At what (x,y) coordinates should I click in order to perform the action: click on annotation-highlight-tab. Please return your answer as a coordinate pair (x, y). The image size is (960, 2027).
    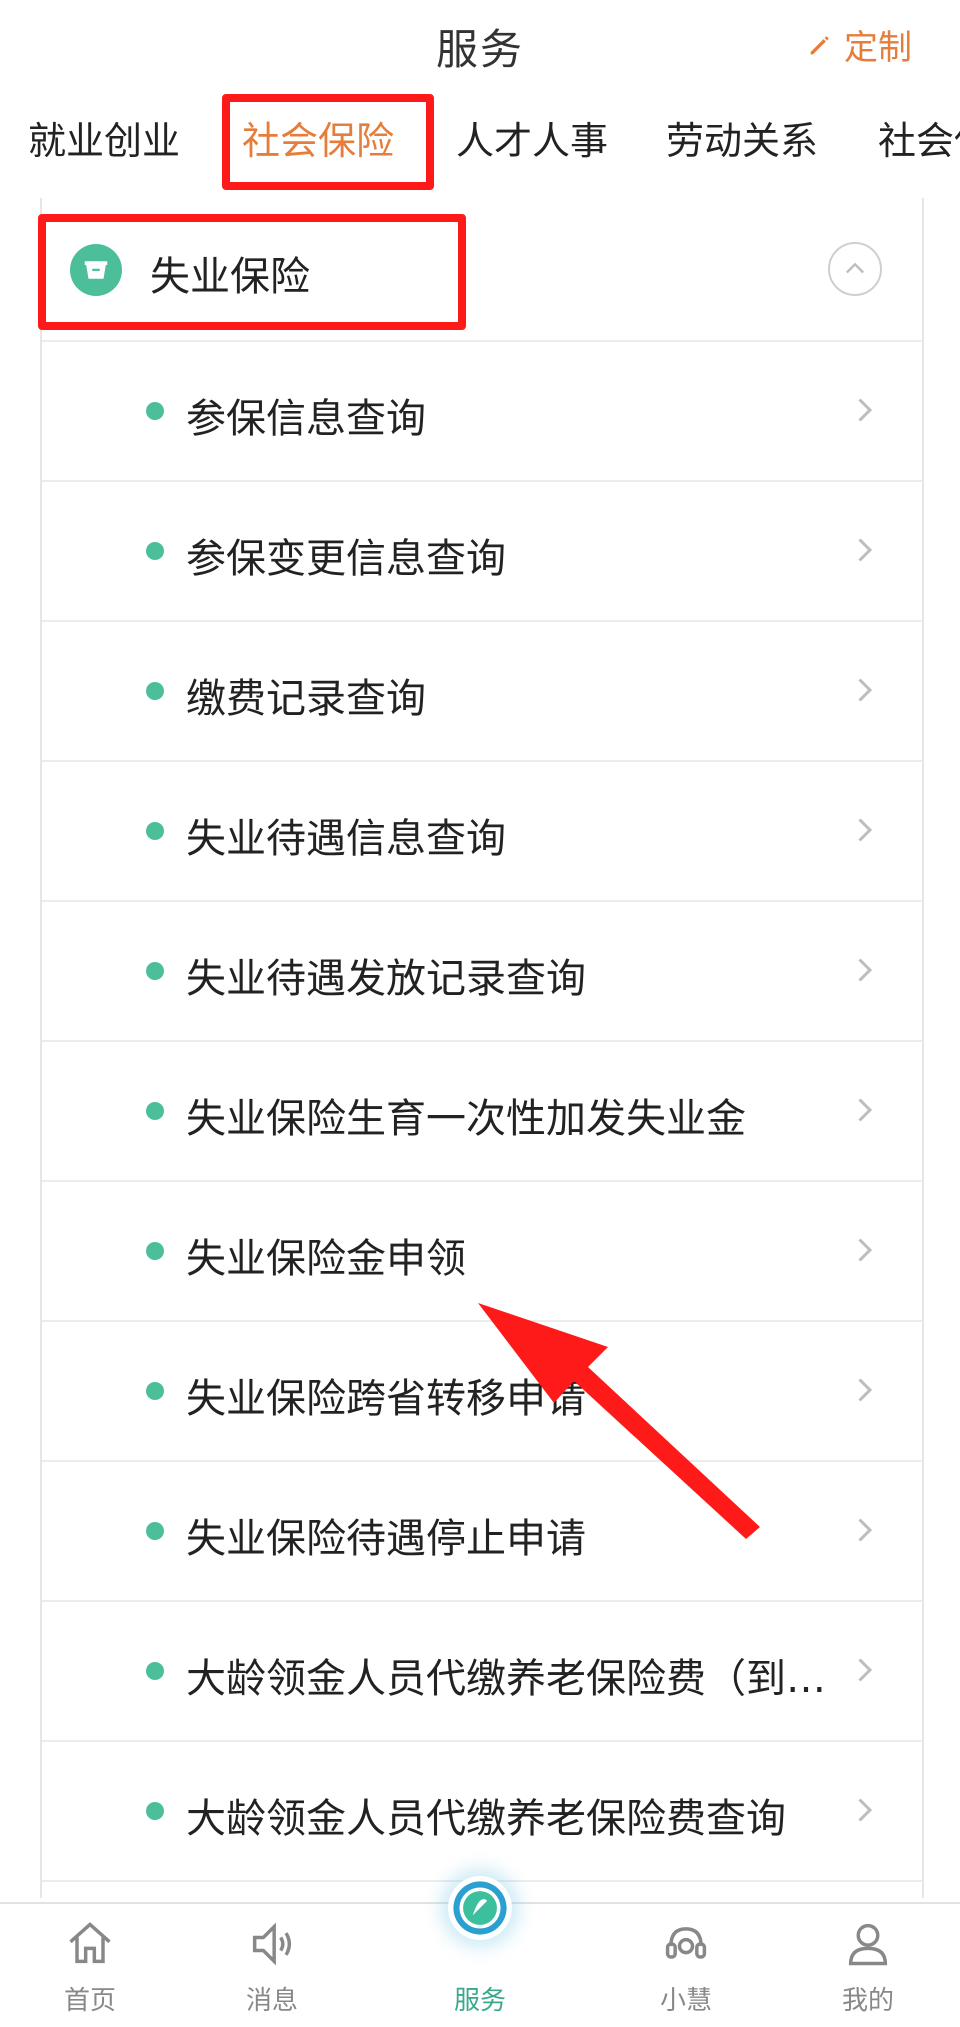
    Looking at the image, I should click on (328, 142).